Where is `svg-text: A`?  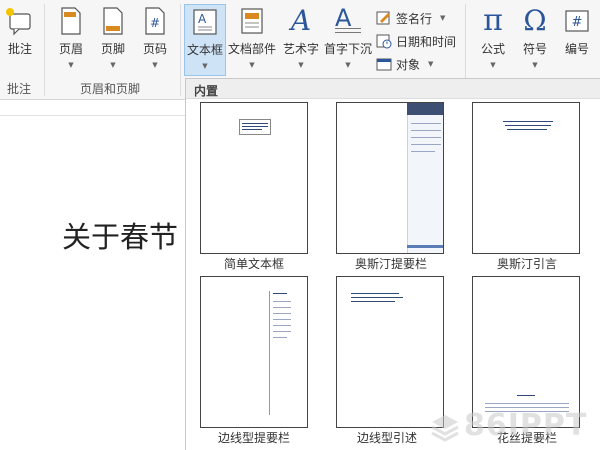 svg-text: A is located at coordinates (202, 19).